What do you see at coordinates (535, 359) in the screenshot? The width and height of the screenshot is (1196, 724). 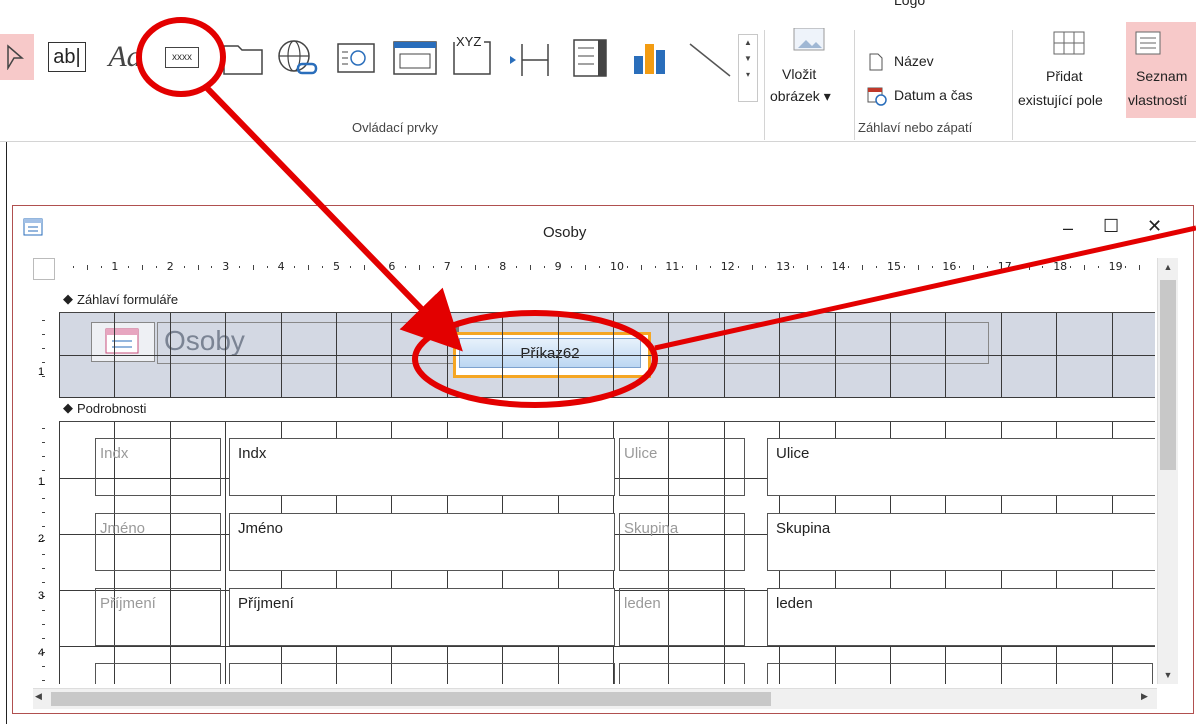 I see `annotation-circle-button` at bounding box center [535, 359].